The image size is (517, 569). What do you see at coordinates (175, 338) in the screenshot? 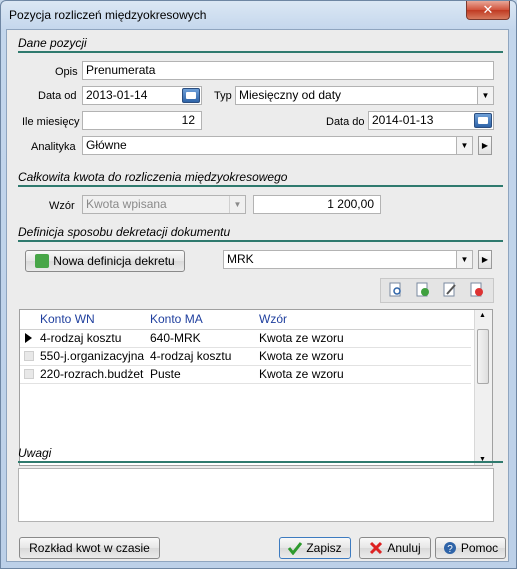
I see `cell-konto-ma: 640-MRK` at bounding box center [175, 338].